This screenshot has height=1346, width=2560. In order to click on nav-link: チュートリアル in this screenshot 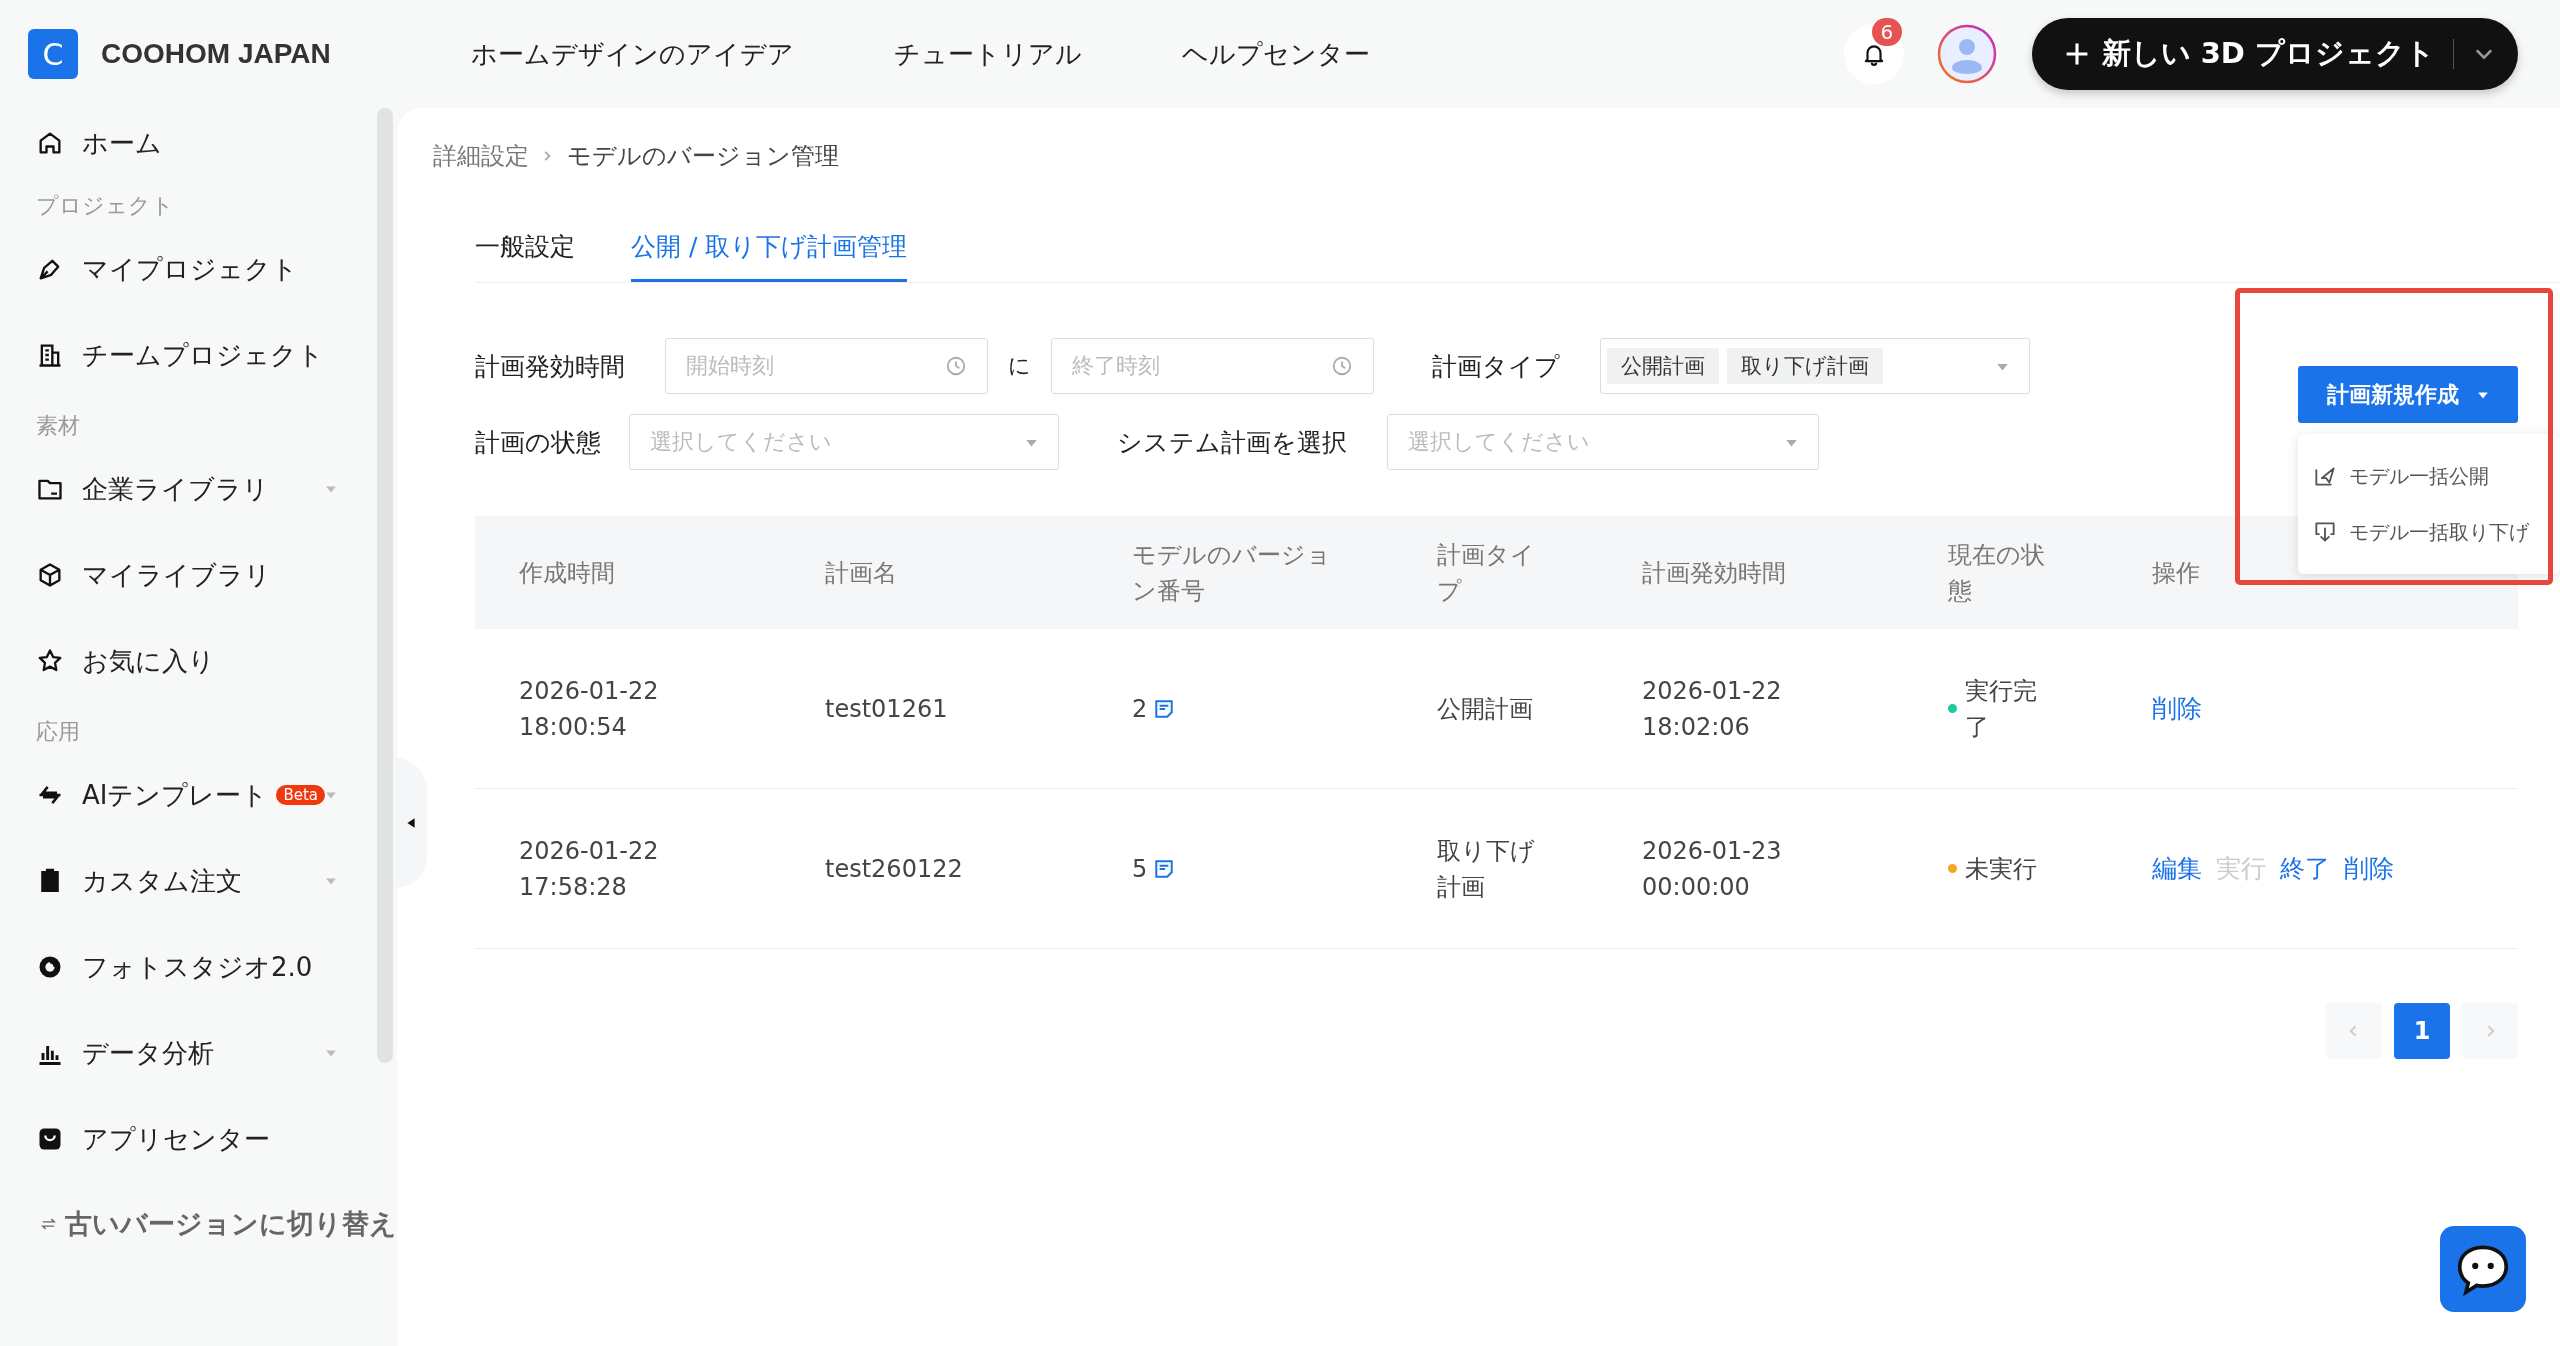, I will do `click(987, 54)`.